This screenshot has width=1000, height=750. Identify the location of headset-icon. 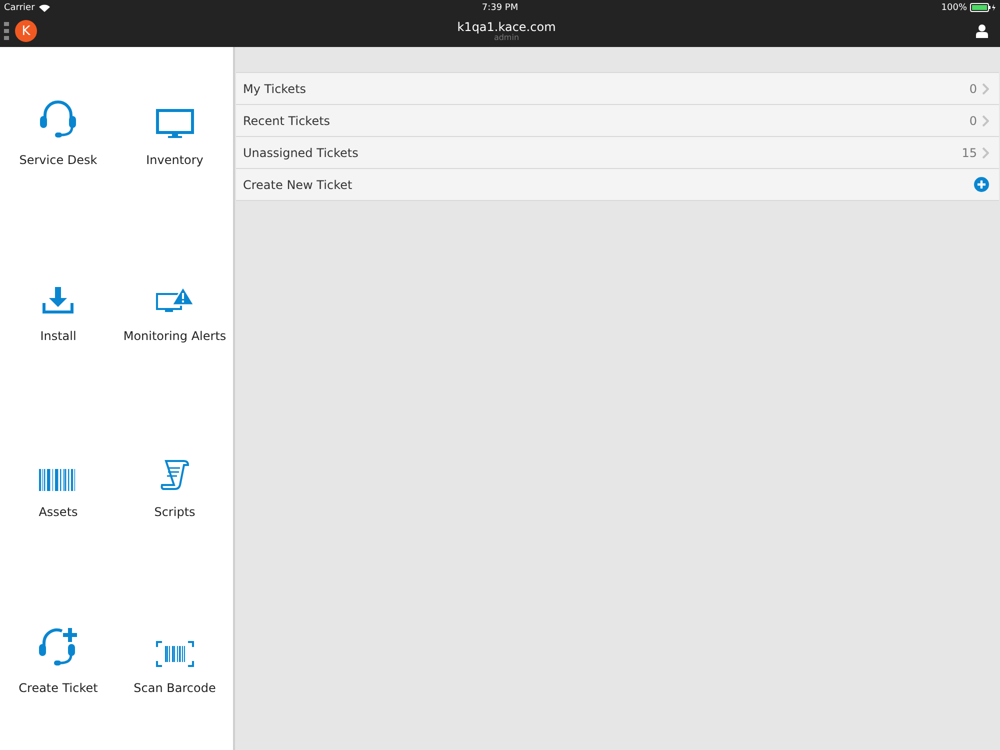
(58, 119).